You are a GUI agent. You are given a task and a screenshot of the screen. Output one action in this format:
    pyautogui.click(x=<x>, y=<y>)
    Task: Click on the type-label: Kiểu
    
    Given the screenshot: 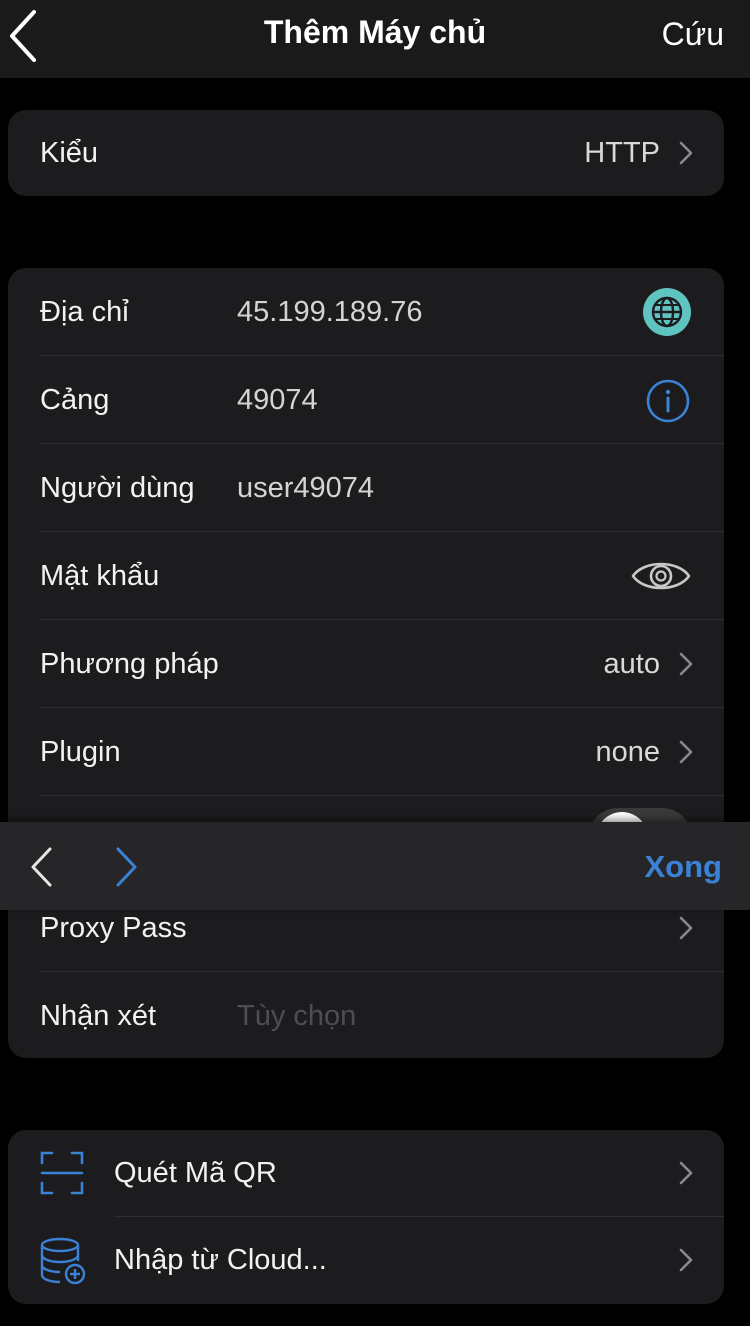 What is the action you would take?
    pyautogui.click(x=69, y=153)
    